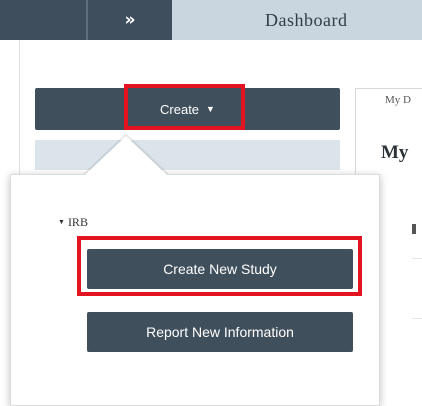 Image resolution: width=422 pixels, height=406 pixels. Describe the element at coordinates (61, 222) in the screenshot. I see `caret-down-icon: ▼` at that location.